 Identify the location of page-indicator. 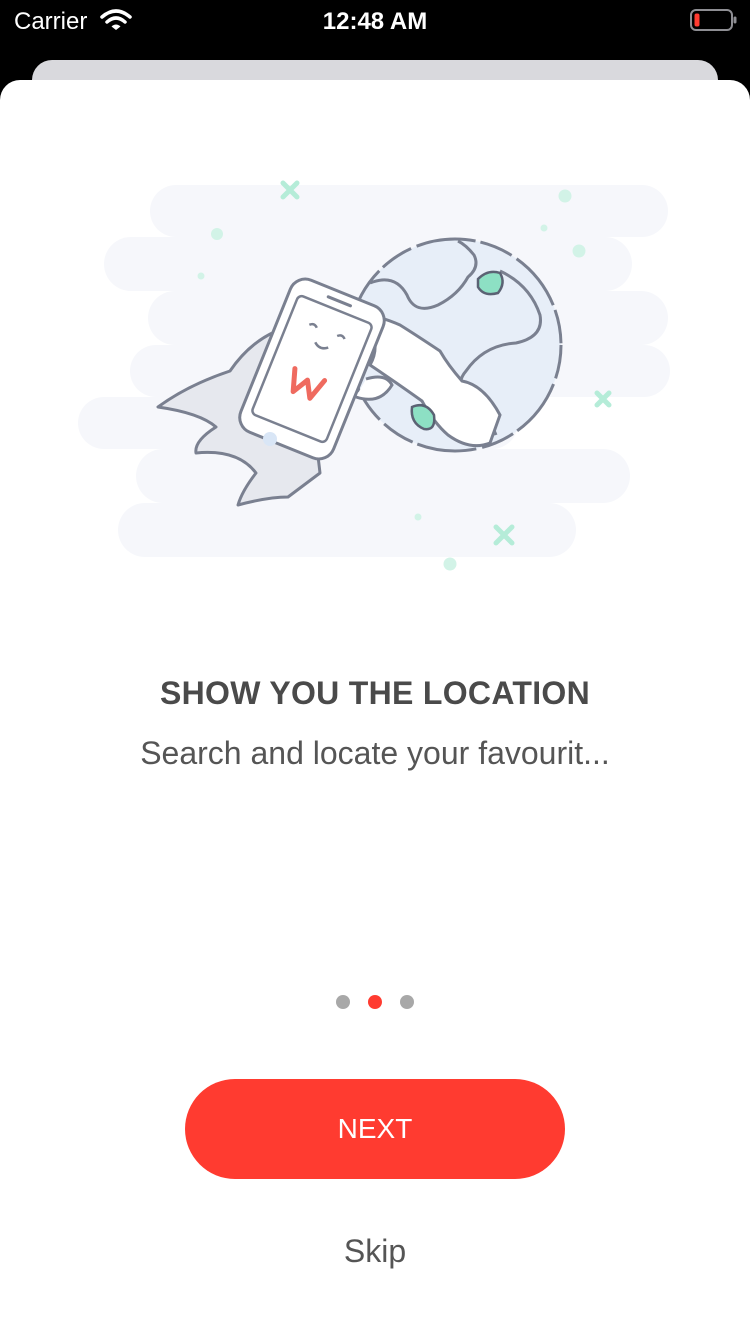
(375, 1002).